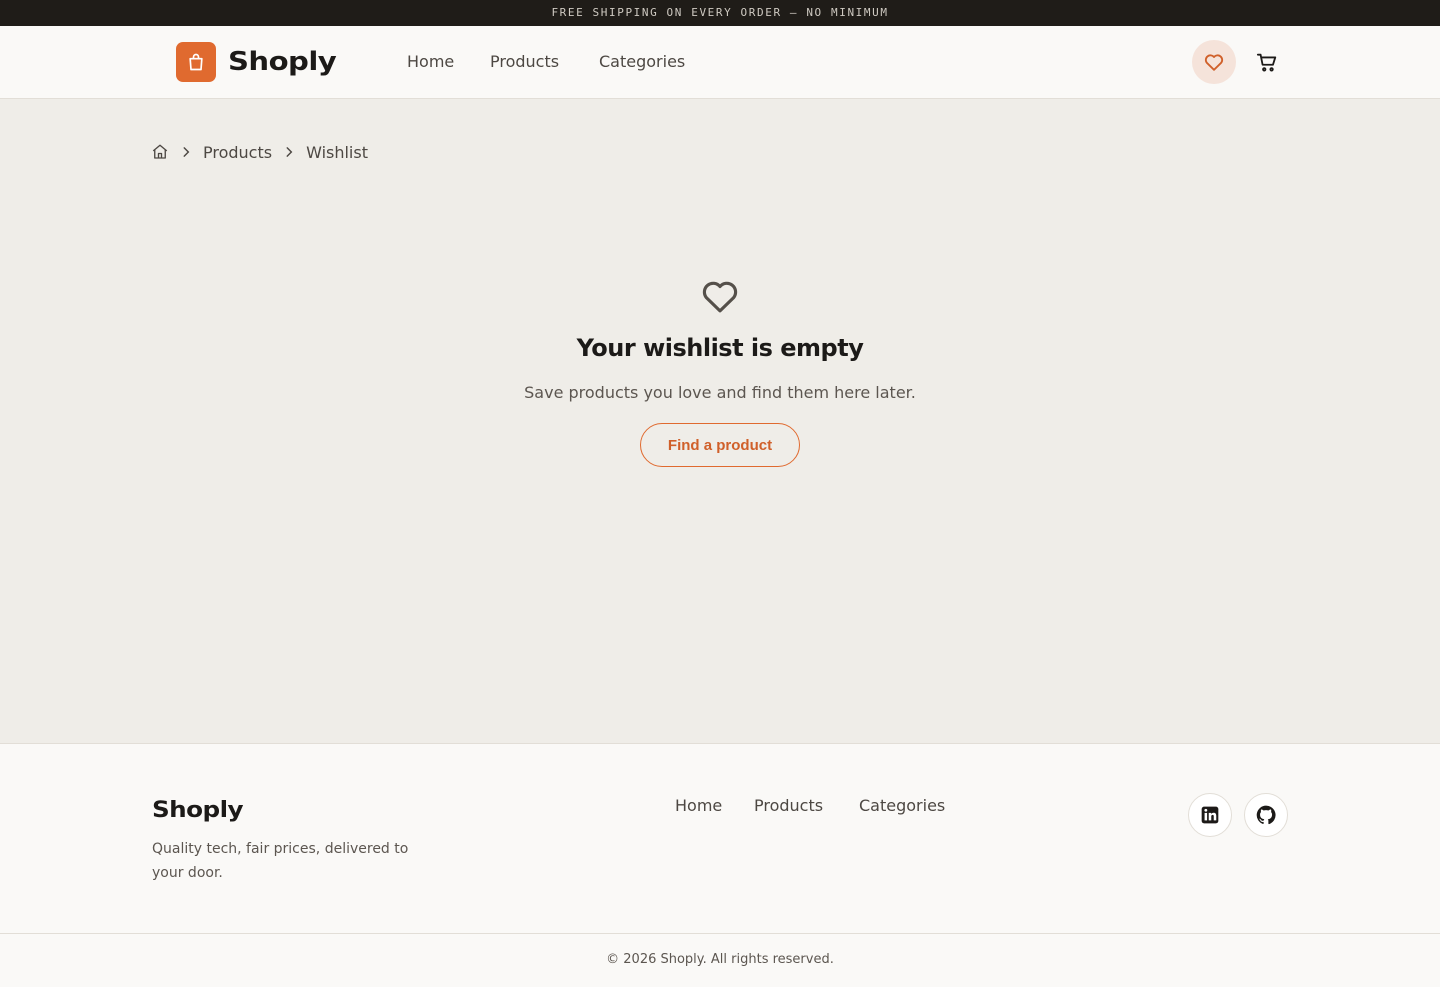  I want to click on cart-button, so click(1267, 62).